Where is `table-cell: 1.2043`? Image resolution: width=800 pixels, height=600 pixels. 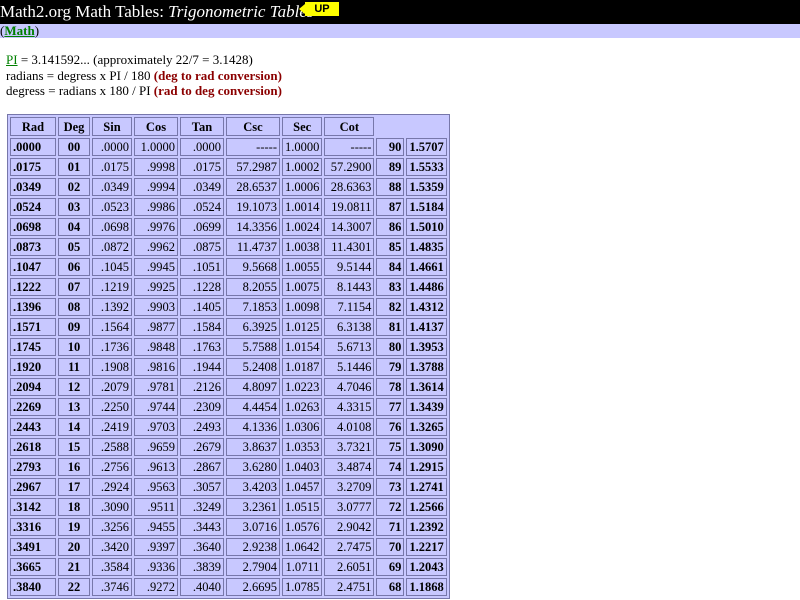
table-cell: 1.2043 is located at coordinates (426, 567).